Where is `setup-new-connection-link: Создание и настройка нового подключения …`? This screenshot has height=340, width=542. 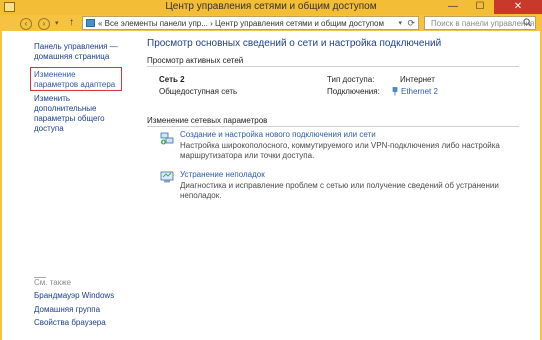
setup-new-connection-link: Создание и настройка нового подключения … is located at coordinates (278, 134).